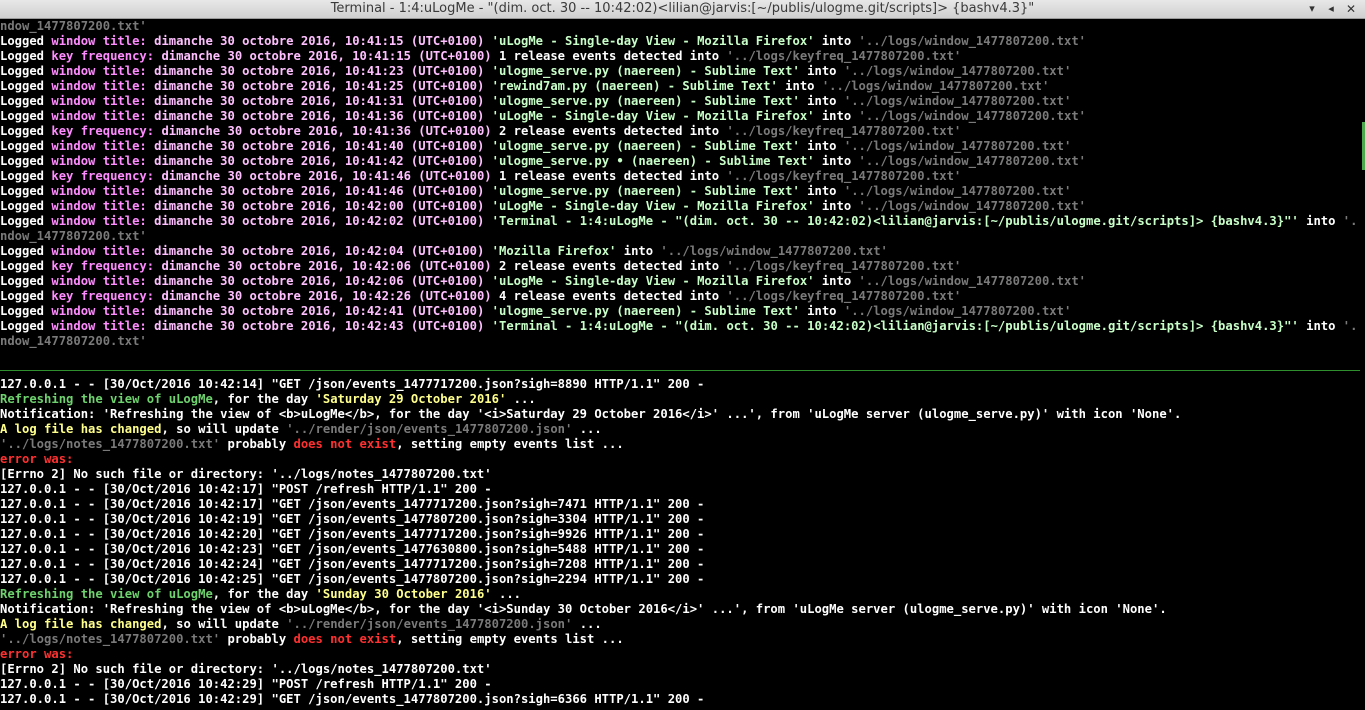  Describe the element at coordinates (1351, 9) in the screenshot. I see `close-button: ✕` at that location.